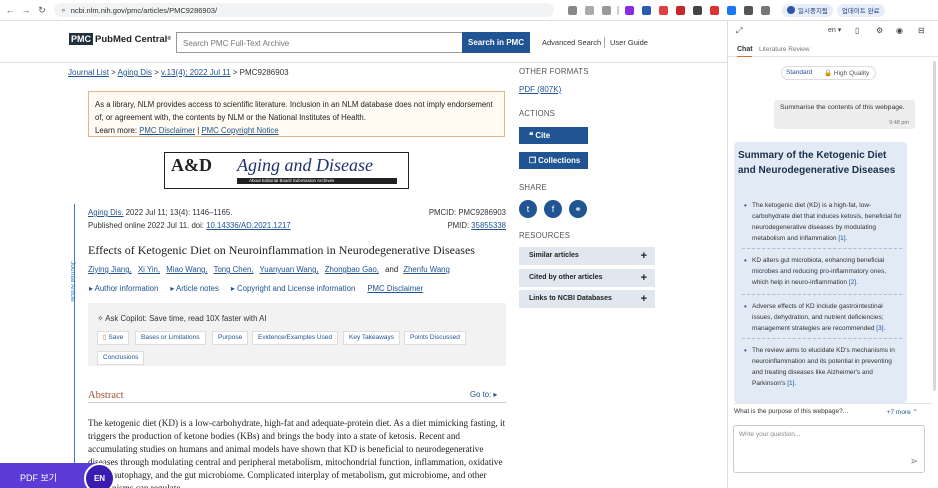  What do you see at coordinates (230, 338) in the screenshot?
I see `chip-purpose: Purpose` at bounding box center [230, 338].